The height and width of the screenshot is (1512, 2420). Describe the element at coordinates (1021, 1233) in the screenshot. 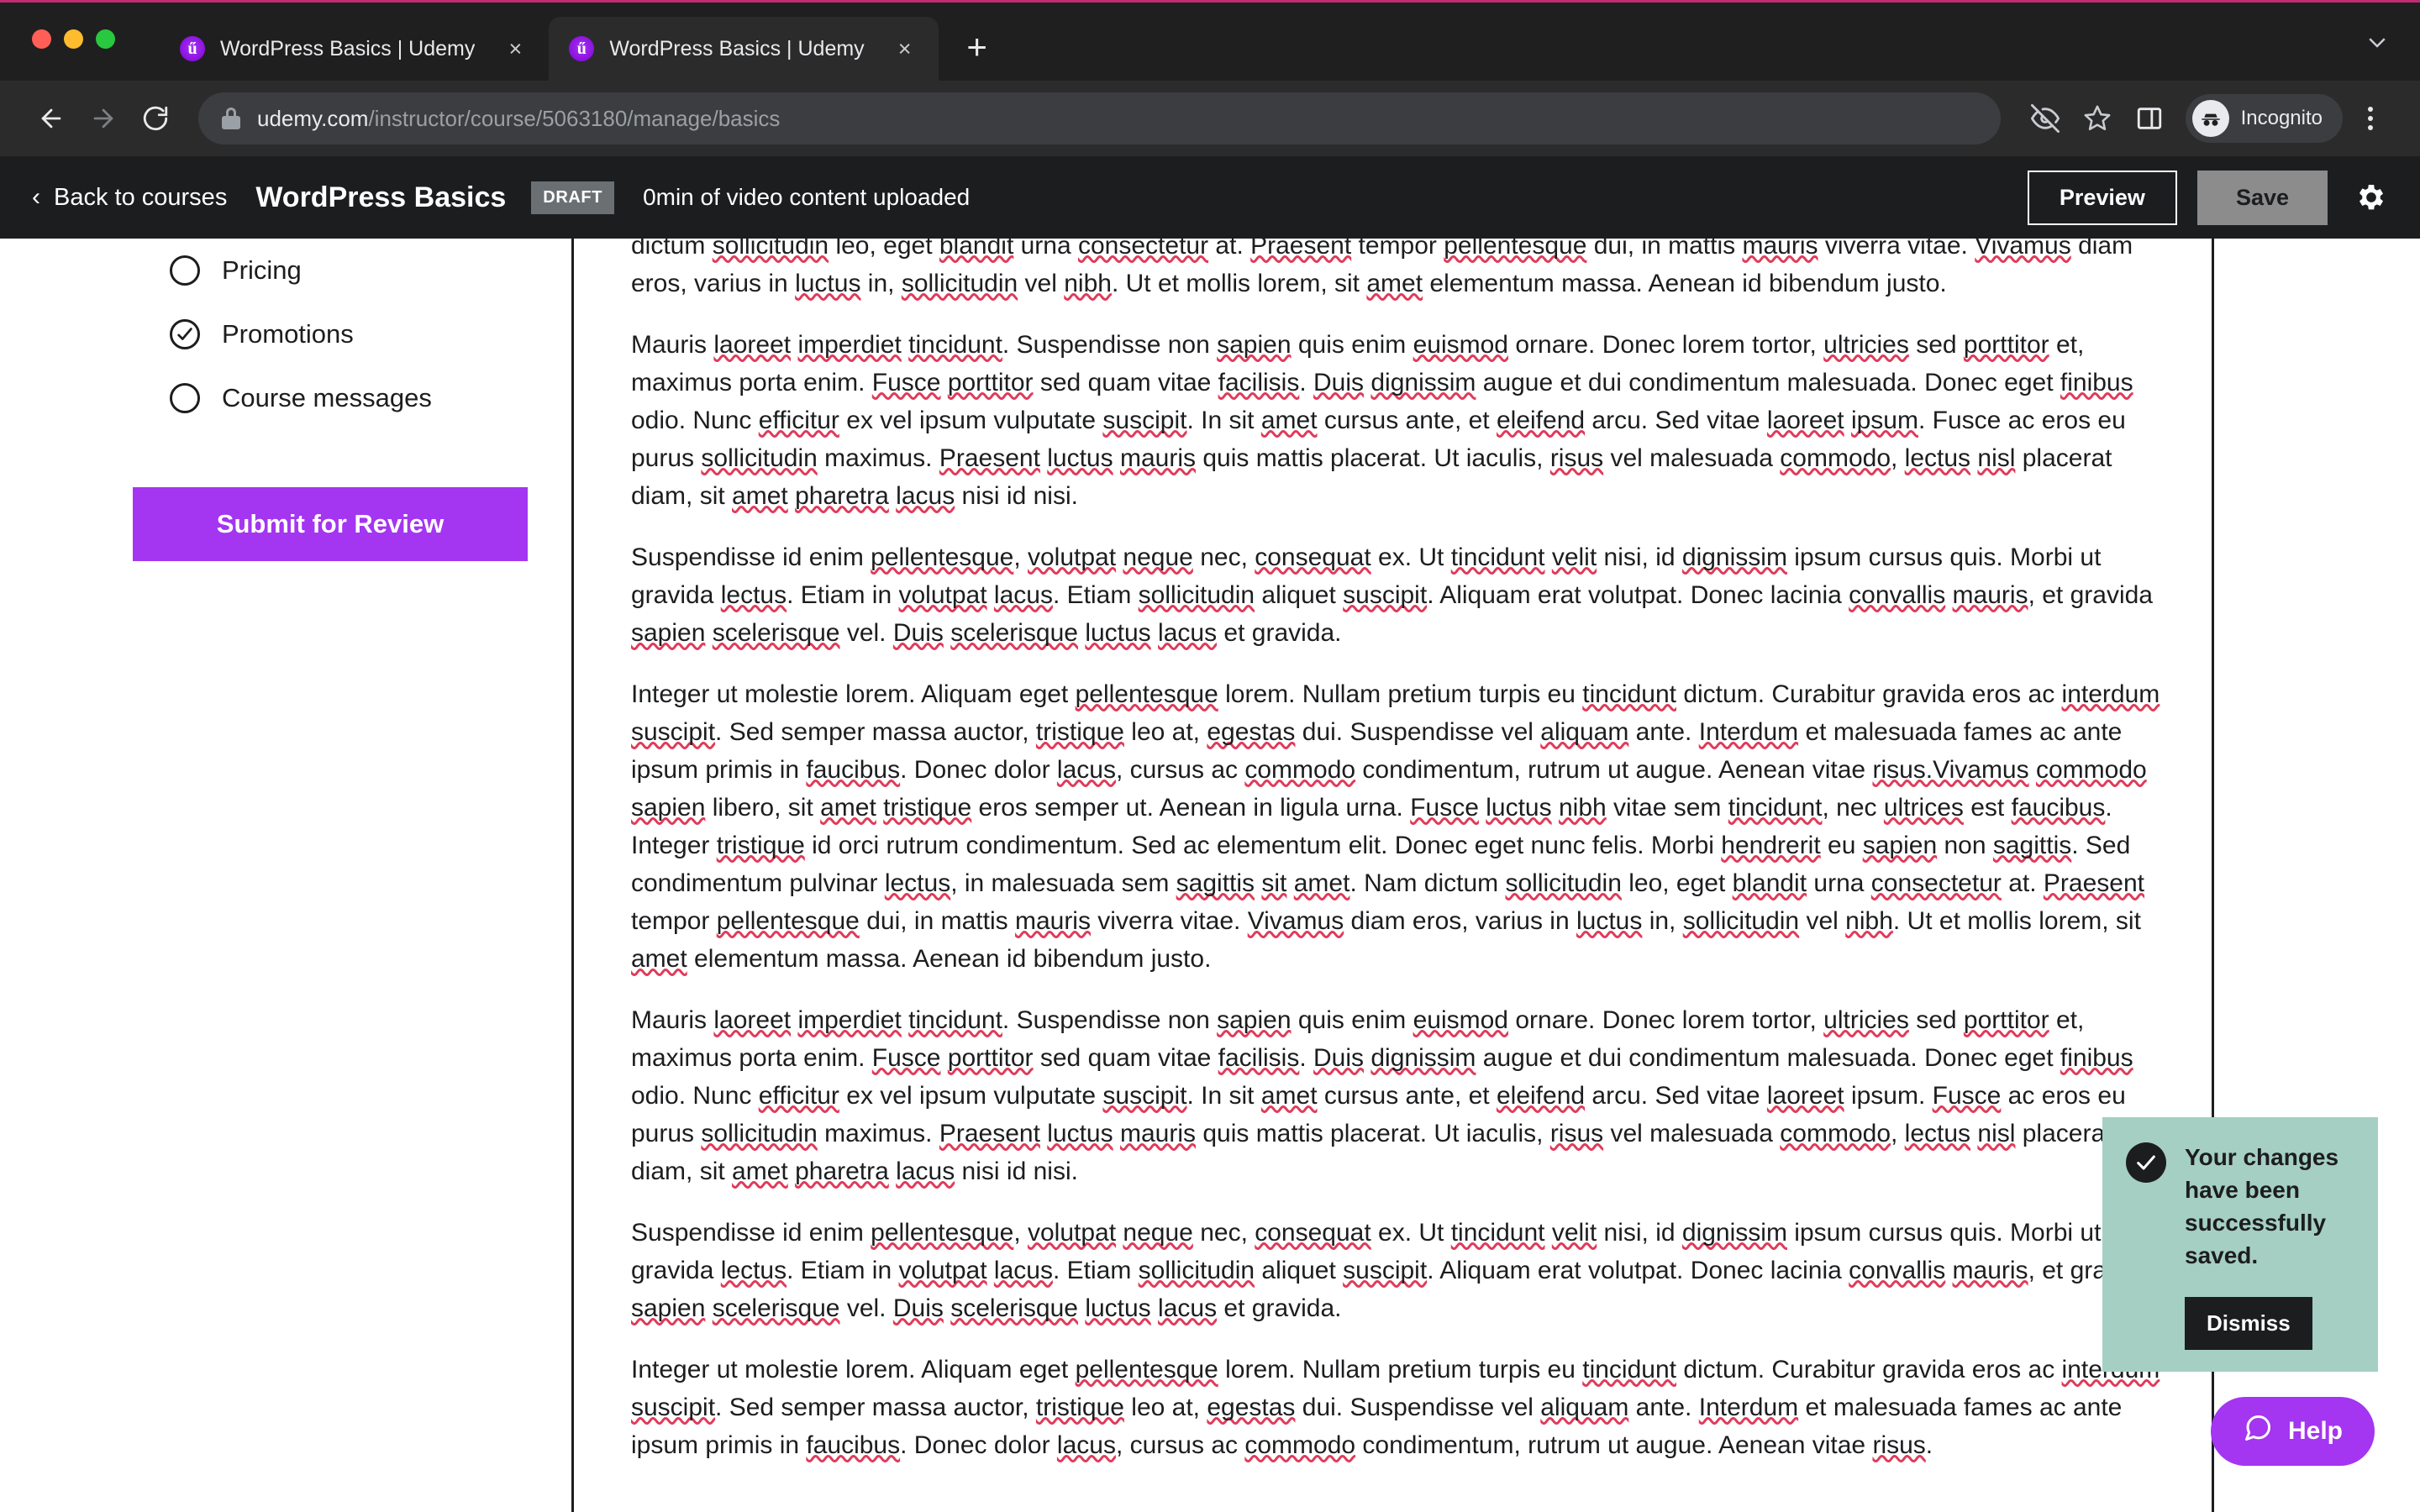

I see `text-run: ,` at that location.